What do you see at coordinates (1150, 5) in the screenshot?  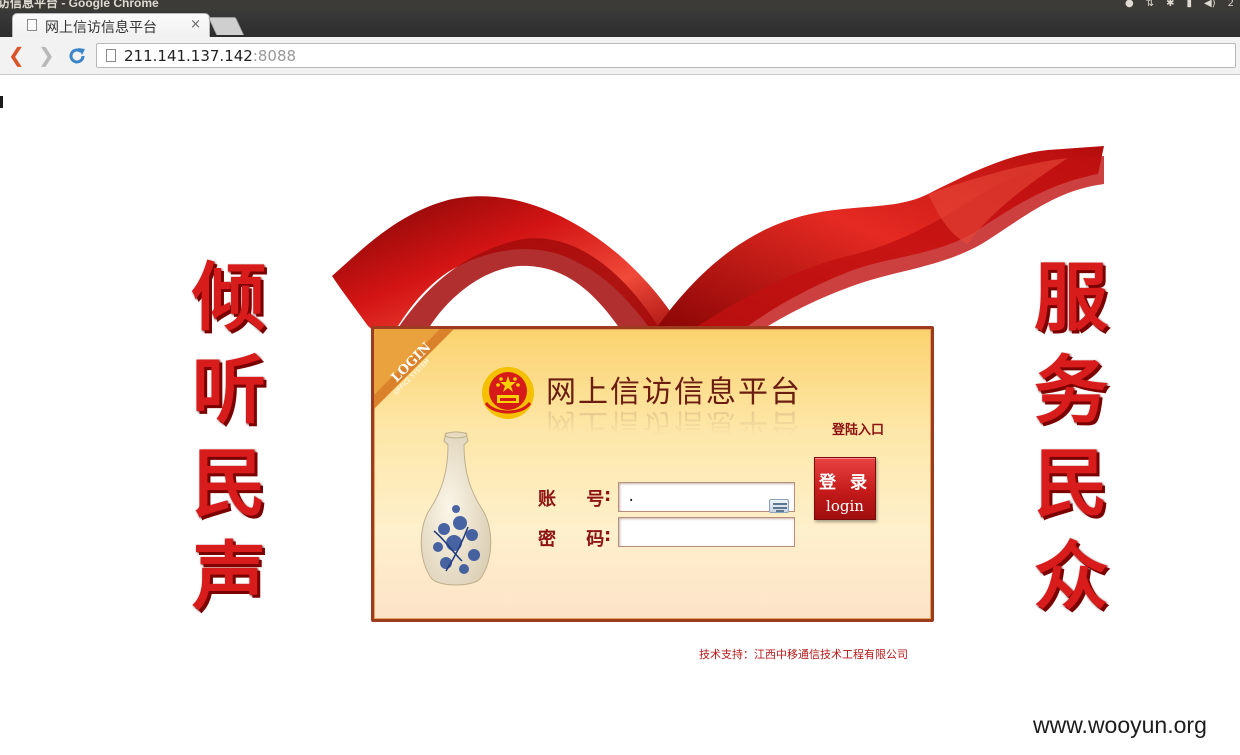 I see `network-icon: ⇅` at bounding box center [1150, 5].